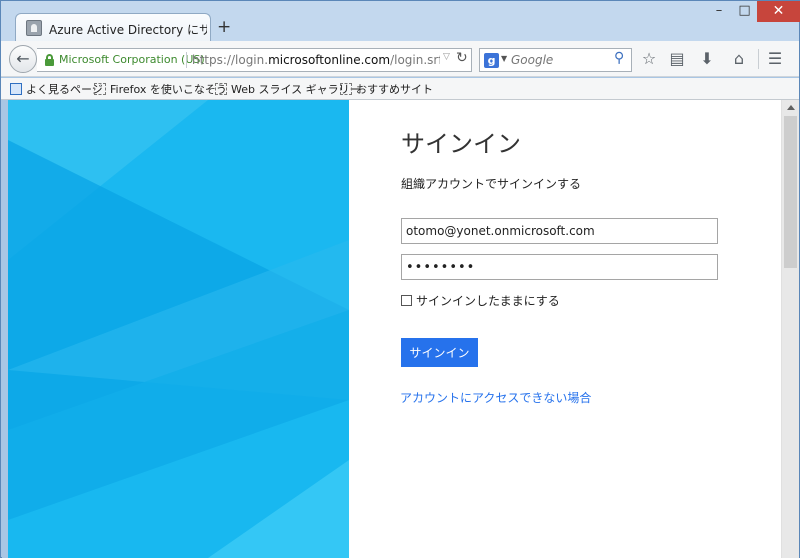 This screenshot has height=558, width=800. What do you see at coordinates (491, 184) in the screenshot?
I see `signin-subtitle: 組織アカウントでサインインする` at bounding box center [491, 184].